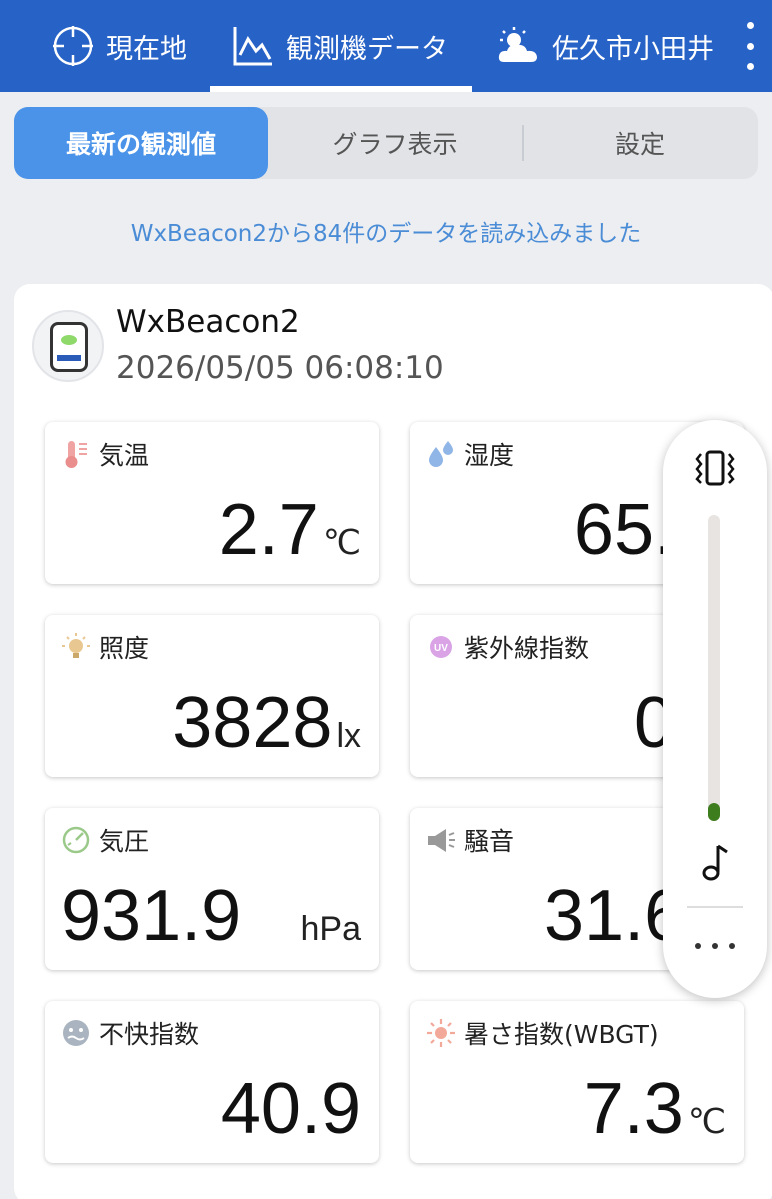  I want to click on temperature-value: 2.7, so click(268, 530).